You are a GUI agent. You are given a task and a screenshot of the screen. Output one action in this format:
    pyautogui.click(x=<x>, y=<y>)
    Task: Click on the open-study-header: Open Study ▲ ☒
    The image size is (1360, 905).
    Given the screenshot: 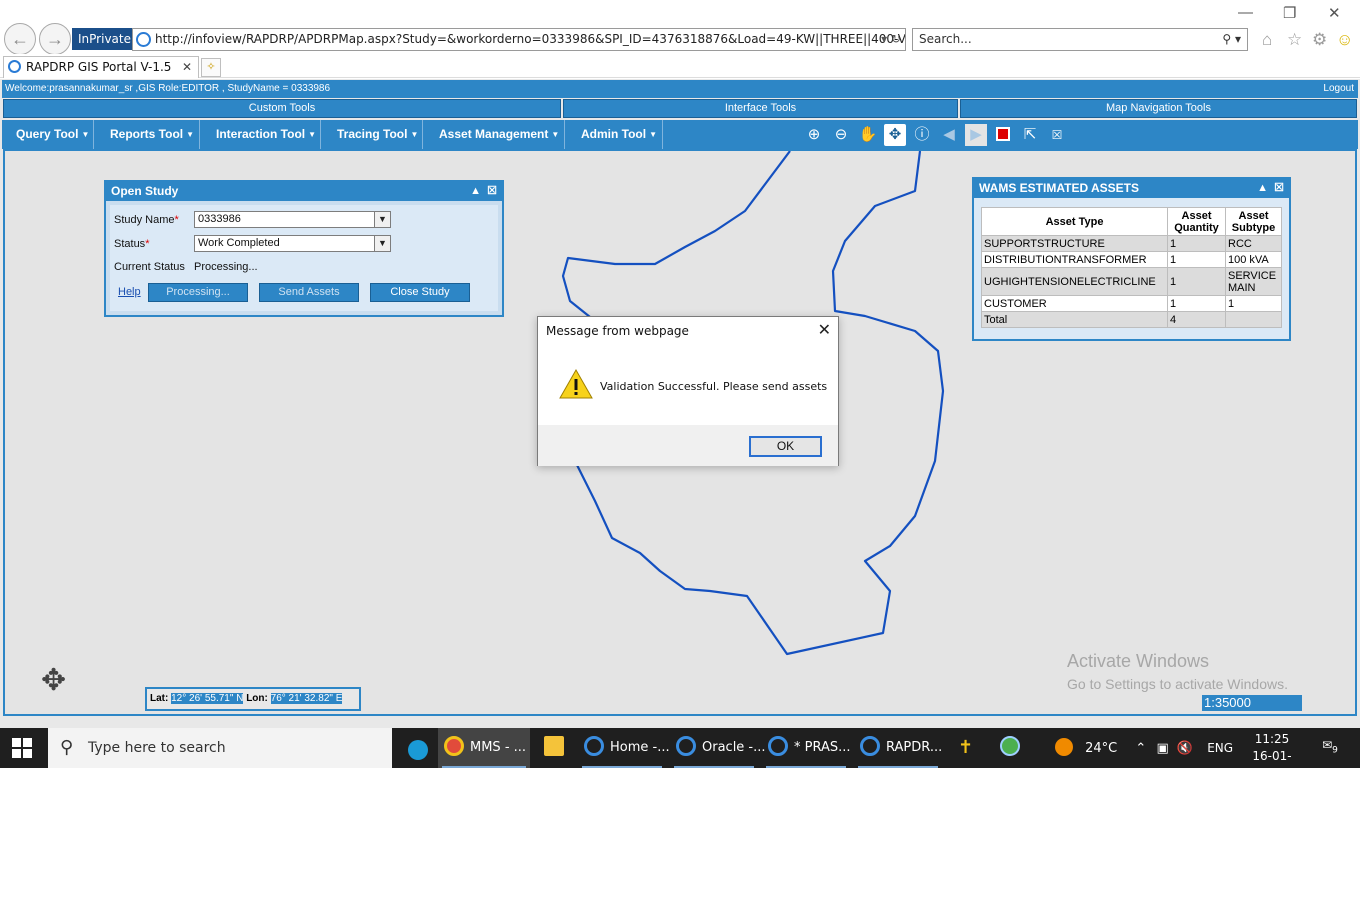 What is the action you would take?
    pyautogui.click(x=304, y=191)
    